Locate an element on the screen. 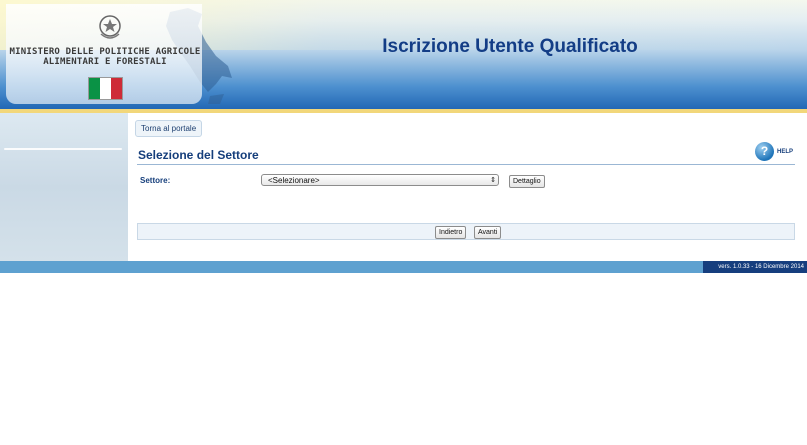 The height and width of the screenshot is (445, 807). ministry-name-line1: MINISTERO DELLE POLITICHE AGRICOLE is located at coordinates (105, 52).